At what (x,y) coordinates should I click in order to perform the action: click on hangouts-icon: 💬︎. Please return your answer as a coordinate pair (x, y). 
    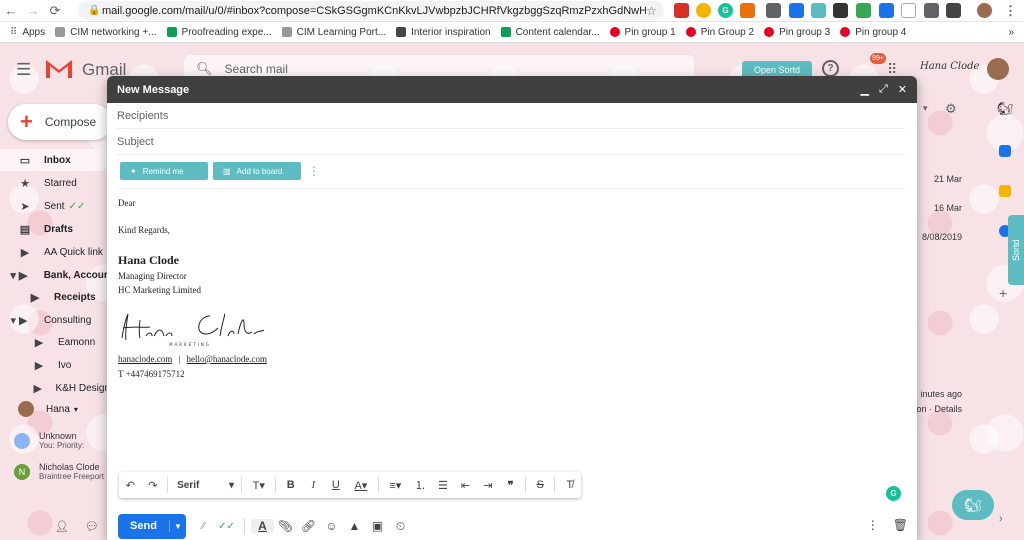
    Looking at the image, I should click on (92, 526).